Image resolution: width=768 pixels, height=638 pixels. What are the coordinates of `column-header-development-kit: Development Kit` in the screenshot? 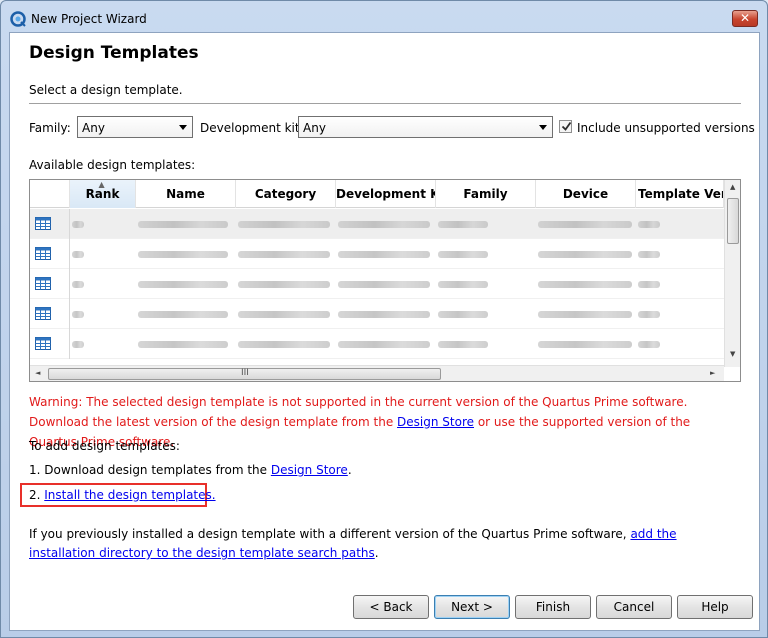 It's located at (386, 194).